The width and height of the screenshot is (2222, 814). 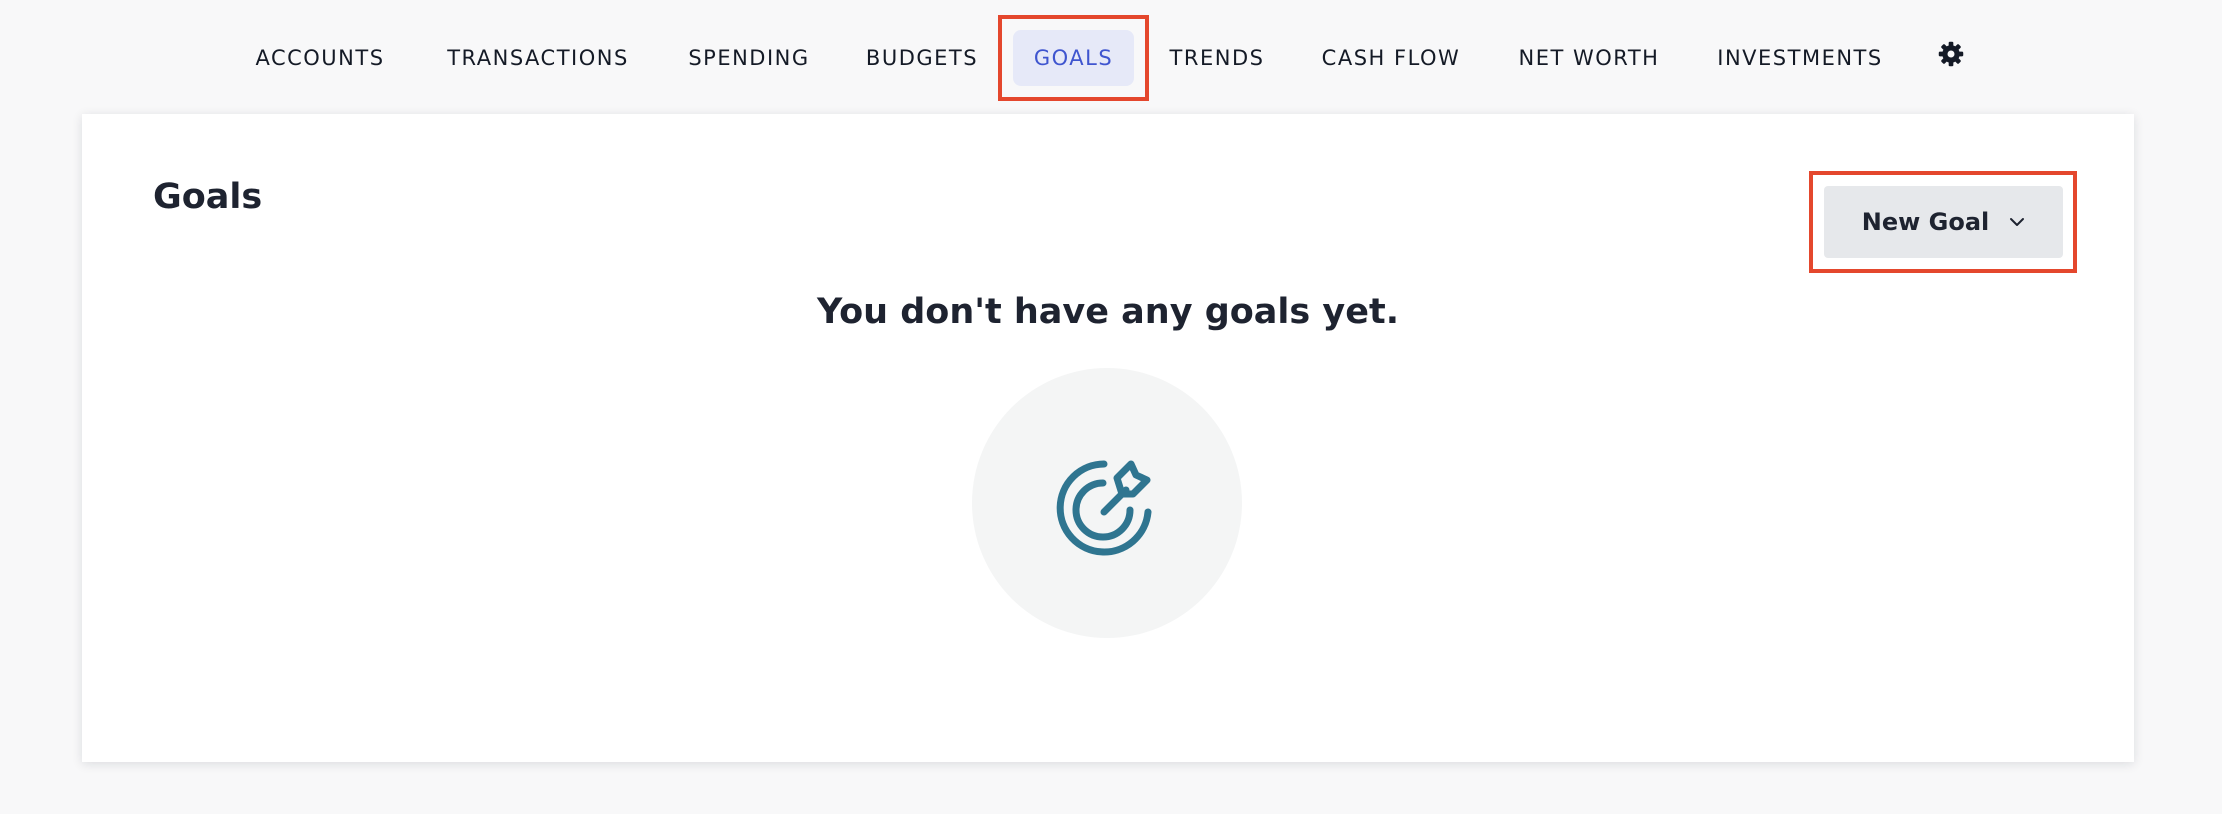 I want to click on gear-icon, so click(x=1951, y=54).